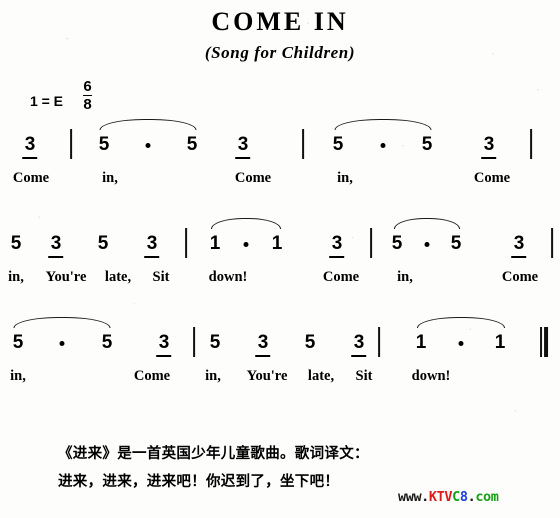 This screenshot has width=560, height=518. I want to click on notation-meta-row: 1 = E 6 8, so click(295, 96).